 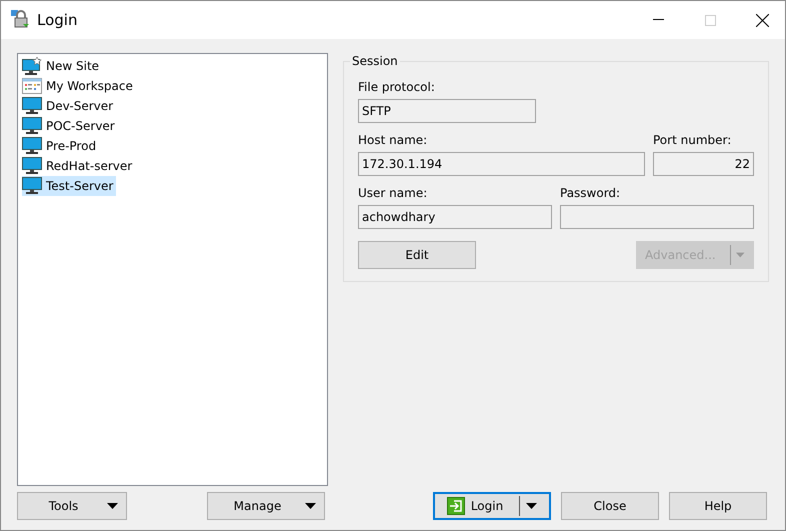 What do you see at coordinates (492, 506) in the screenshot?
I see `login-button: Login` at bounding box center [492, 506].